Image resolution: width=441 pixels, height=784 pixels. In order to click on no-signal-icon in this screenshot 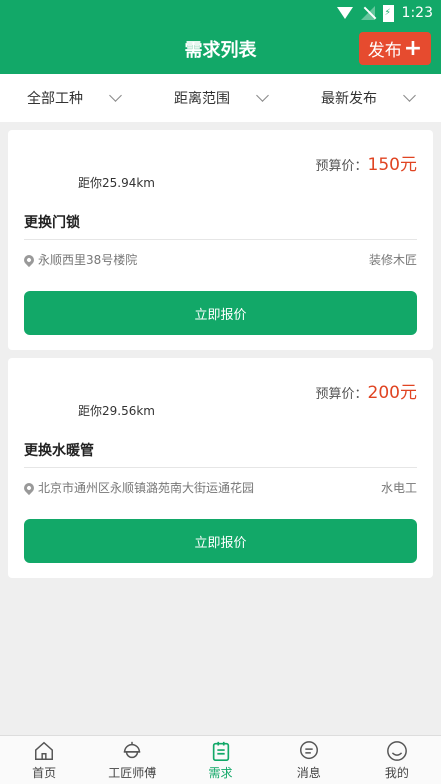, I will do `click(367, 13)`.